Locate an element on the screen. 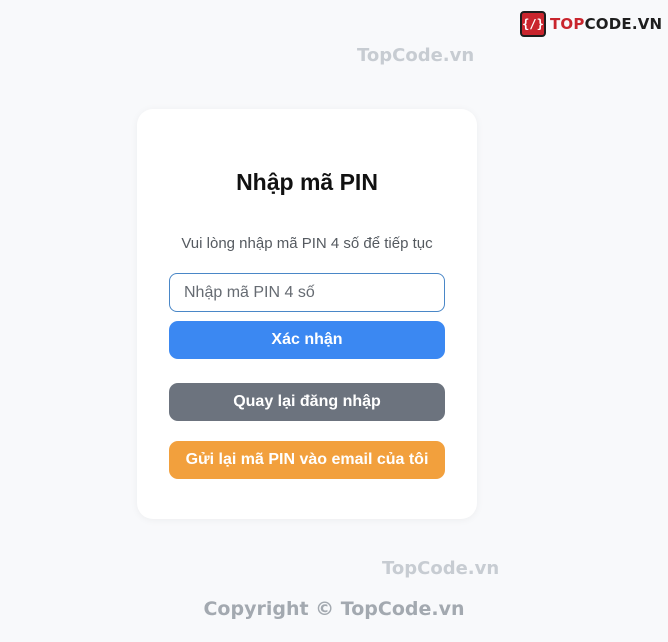 This screenshot has height=642, width=668. back-to-login-button: Quay lại đăng nhập is located at coordinates (307, 402).